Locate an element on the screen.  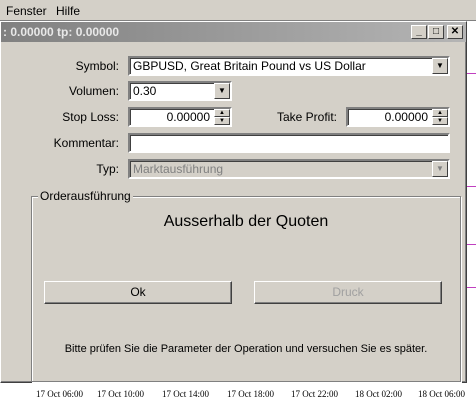
volume-select: 0.30 ▼ is located at coordinates (180, 91).